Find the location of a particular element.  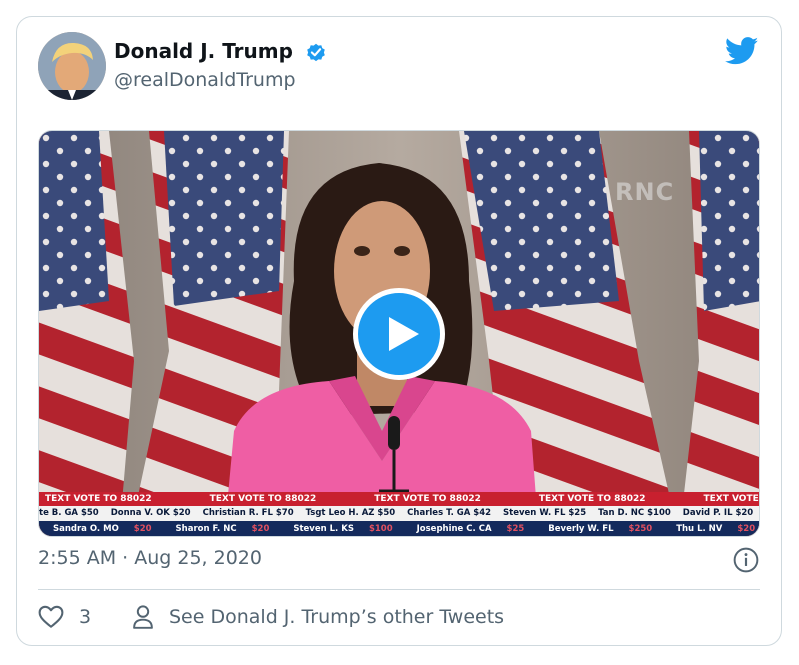

ticker-donor-item: Beverly W. FL $250 is located at coordinates (606, 528).